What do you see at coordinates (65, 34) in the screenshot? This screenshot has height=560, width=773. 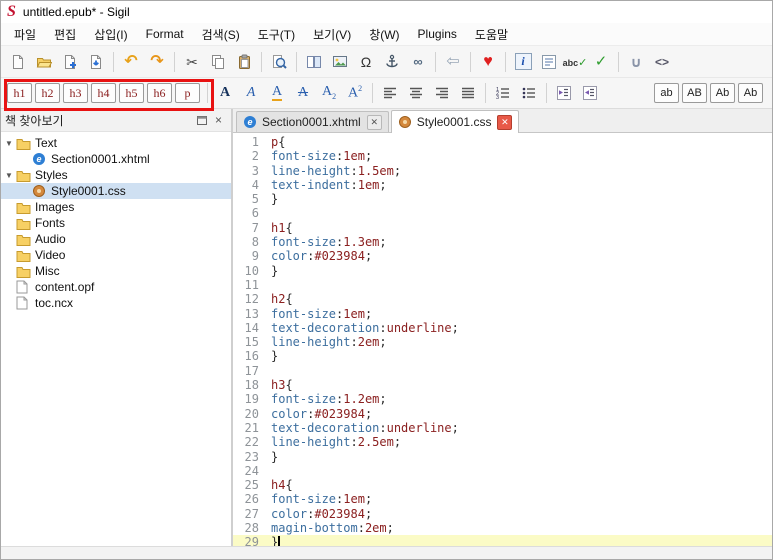 I see `menu-item-2: 편집` at bounding box center [65, 34].